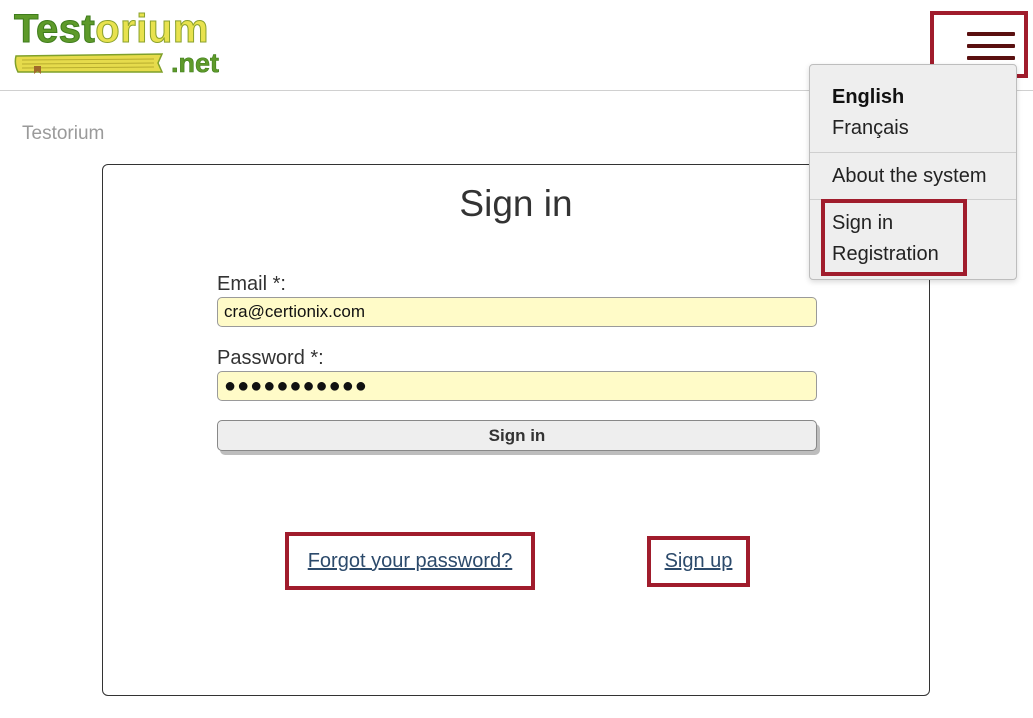 The height and width of the screenshot is (718, 1033). I want to click on logo-wordmark: Testorium, so click(111, 29).